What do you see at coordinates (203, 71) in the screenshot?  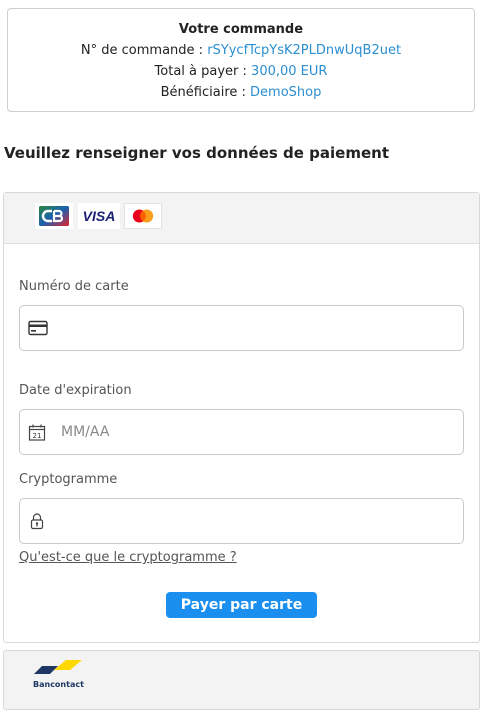 I see `order-total-label: Total à payer :` at bounding box center [203, 71].